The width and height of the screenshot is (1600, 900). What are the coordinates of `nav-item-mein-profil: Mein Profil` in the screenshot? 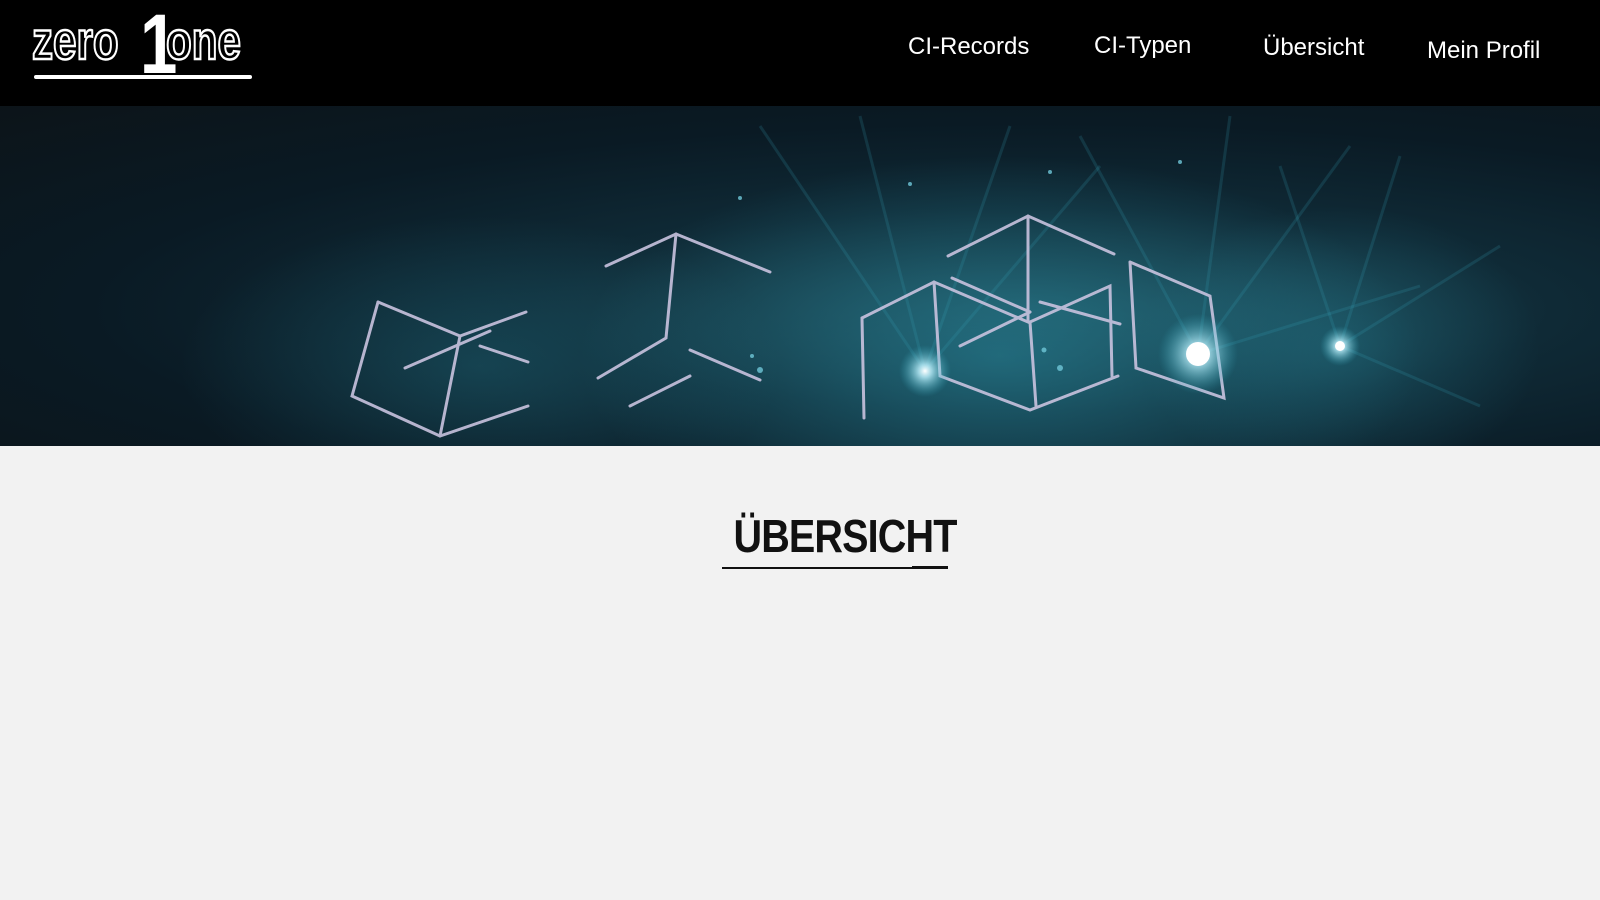 It's located at (1483, 51).